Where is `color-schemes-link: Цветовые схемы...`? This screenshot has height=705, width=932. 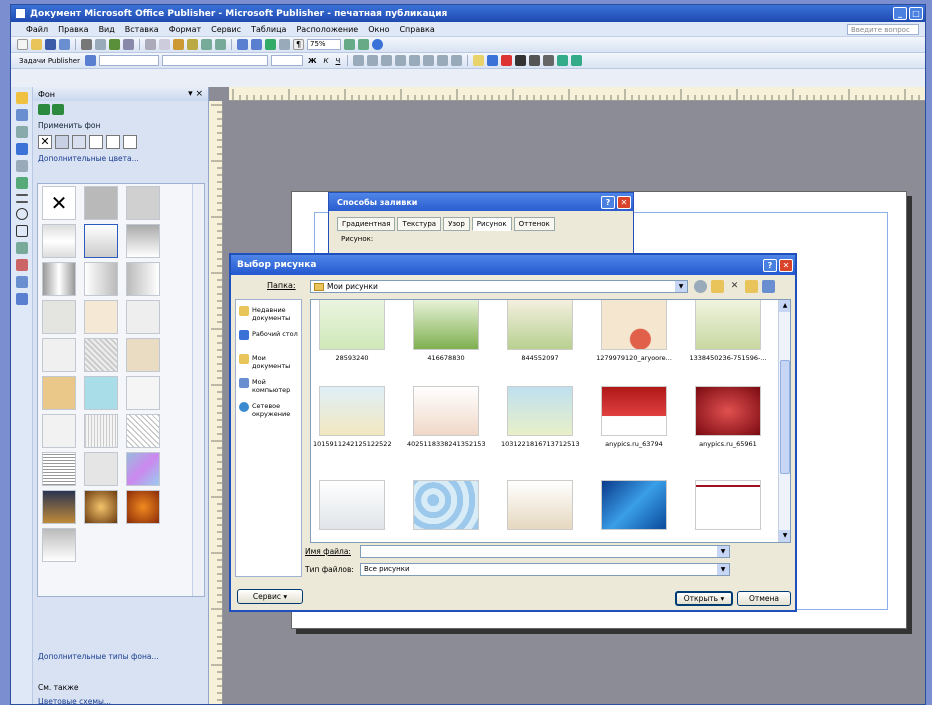 color-schemes-link: Цветовые схемы... is located at coordinates (120, 700).